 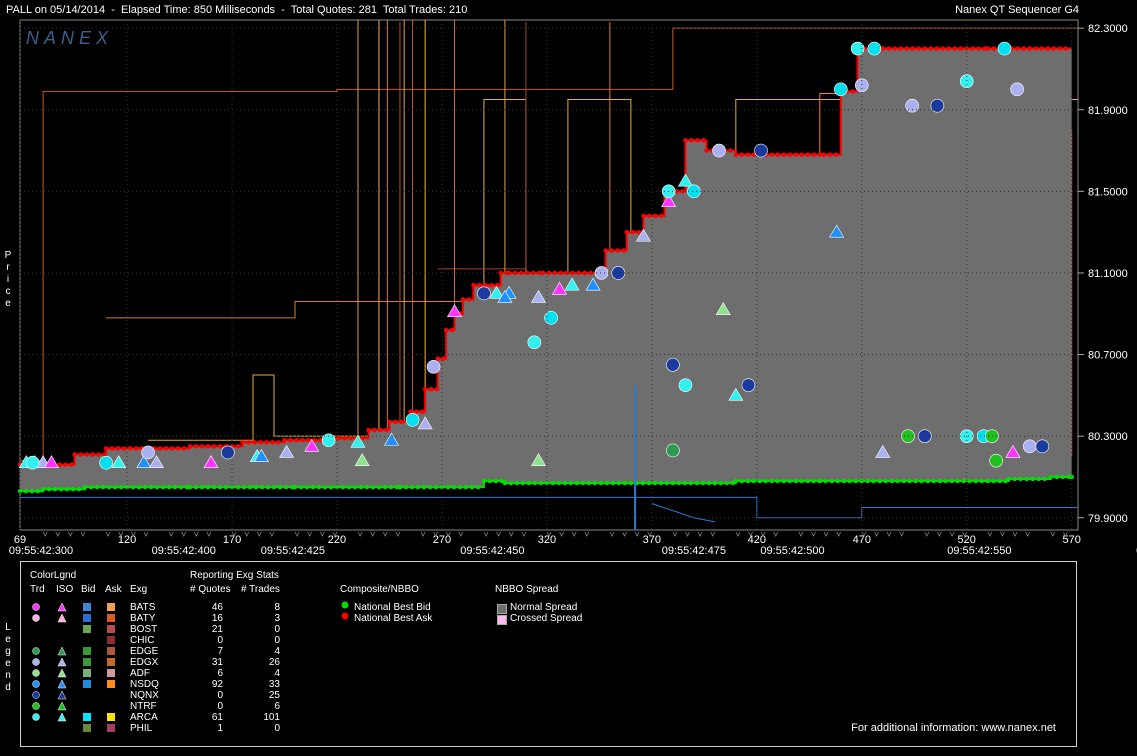 I want to click on legend-quote-count: 21, so click(x=217, y=629).